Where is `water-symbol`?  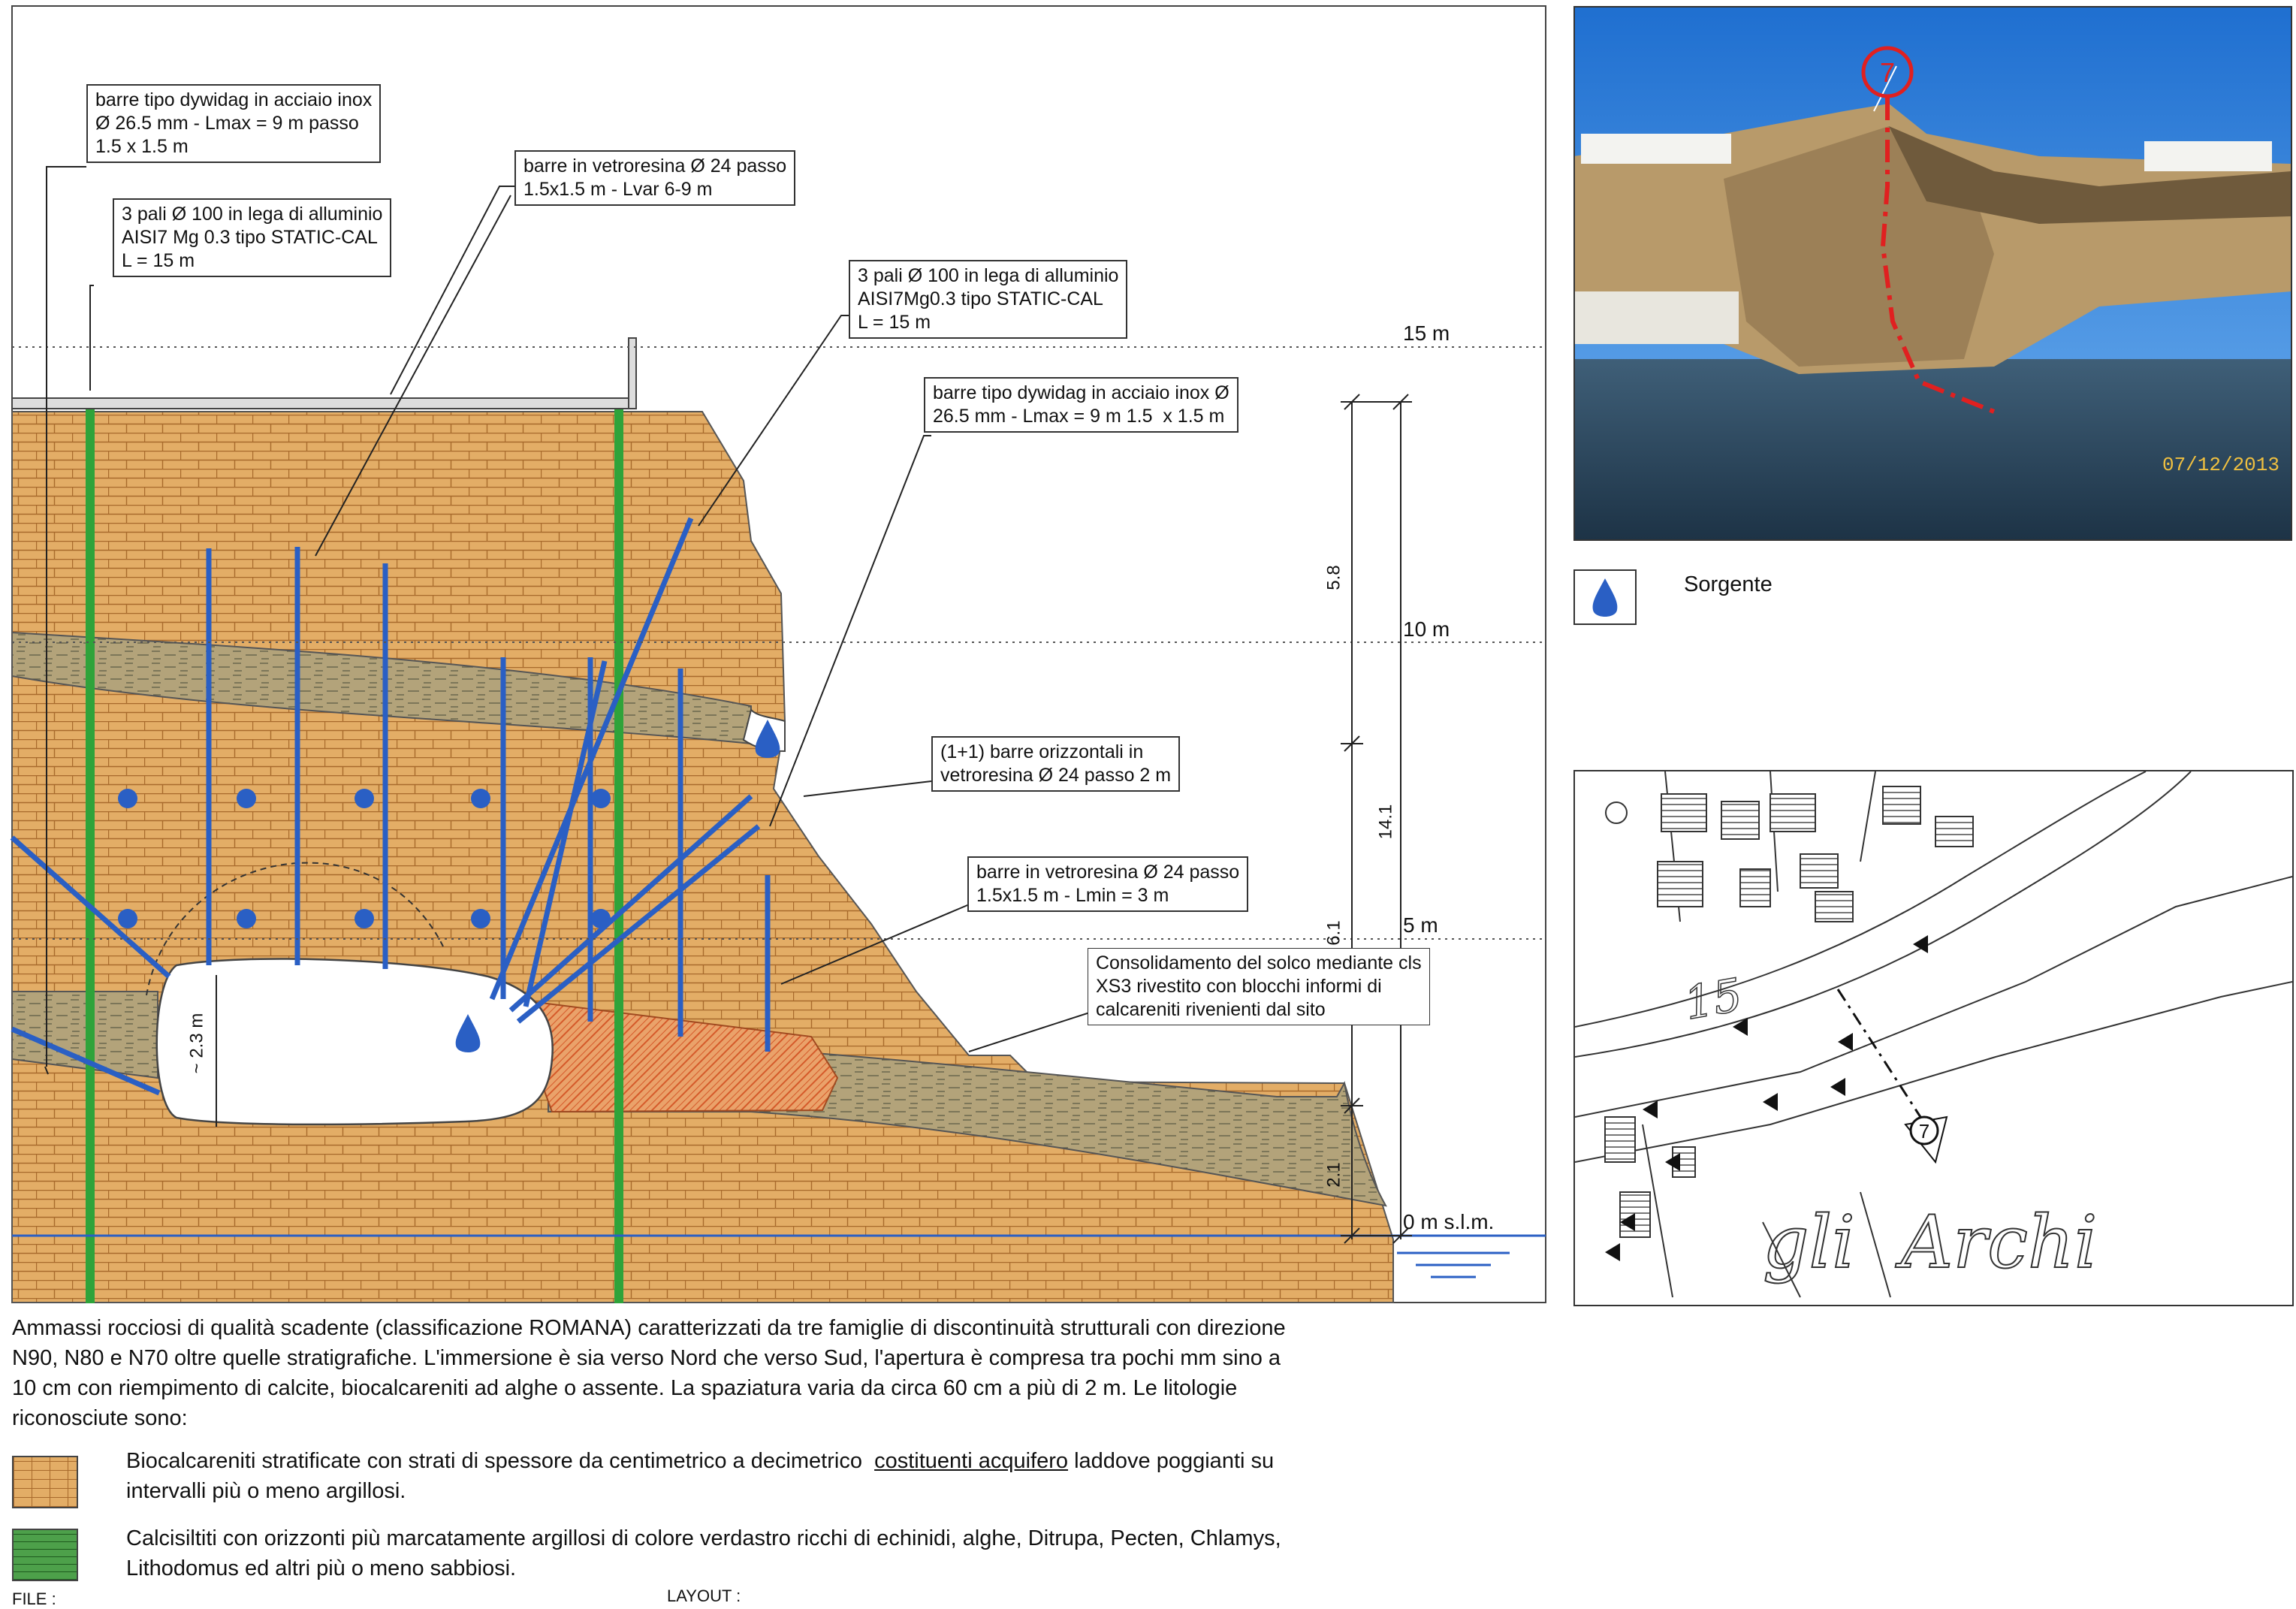 water-symbol is located at coordinates (1453, 1264).